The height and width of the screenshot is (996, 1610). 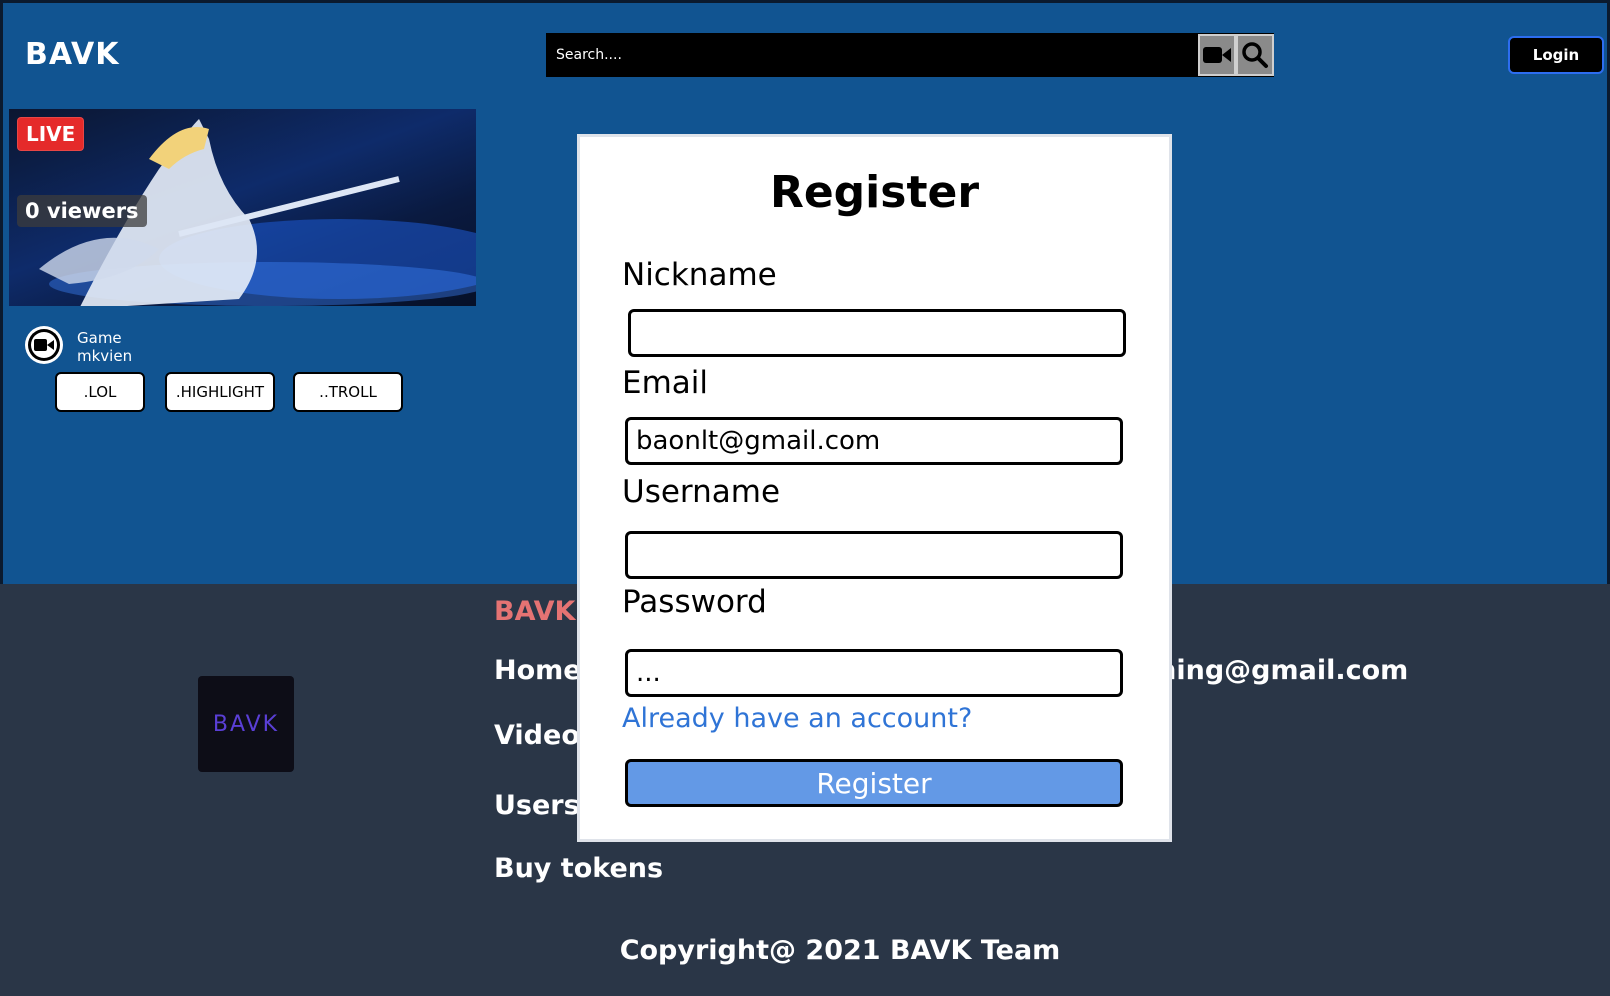 What do you see at coordinates (874, 441) in the screenshot?
I see `email-input` at bounding box center [874, 441].